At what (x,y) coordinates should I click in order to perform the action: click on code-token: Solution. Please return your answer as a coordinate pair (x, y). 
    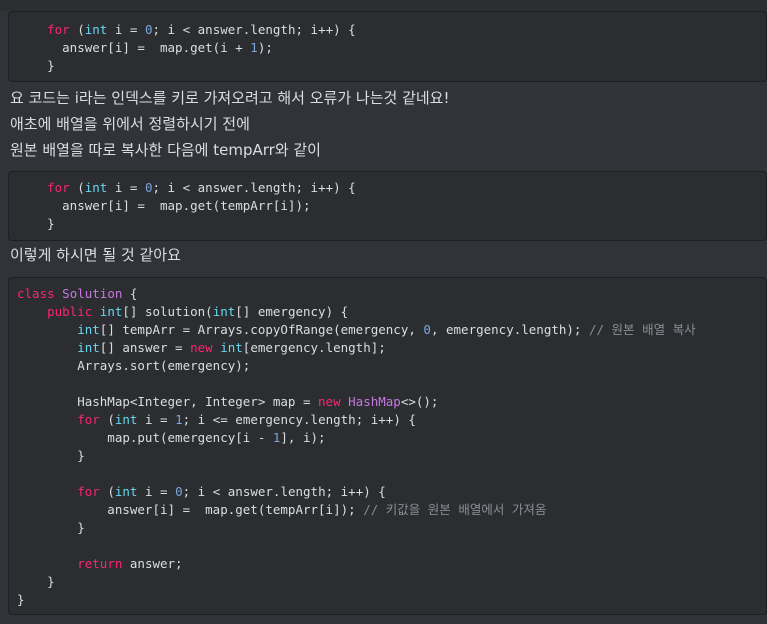
    Looking at the image, I should click on (92, 293).